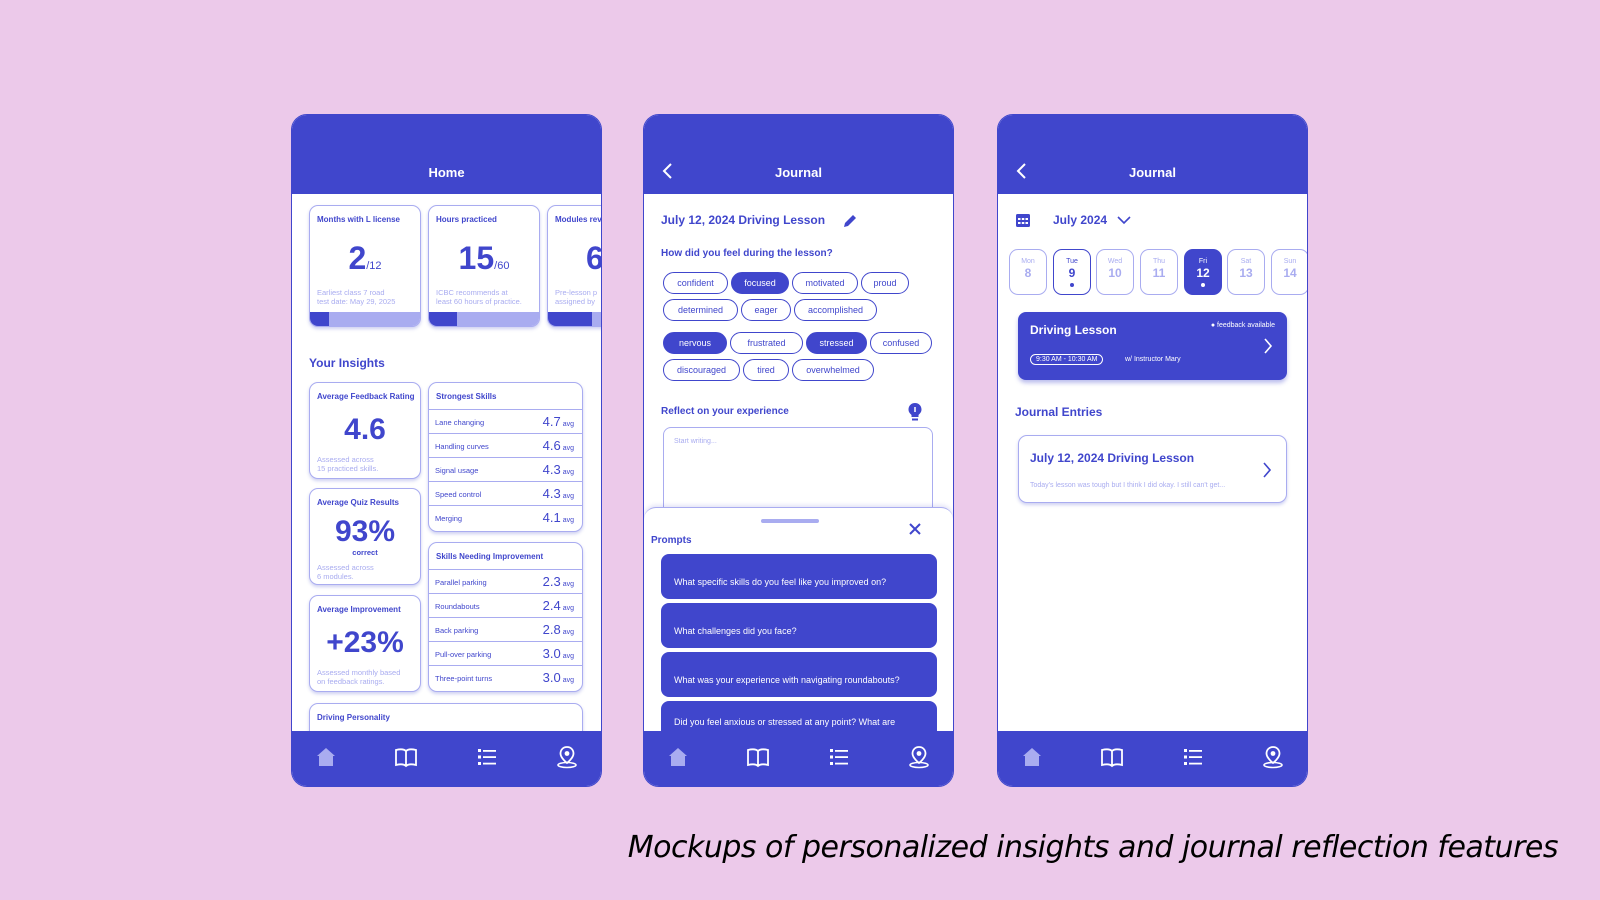 The image size is (1600, 900). Describe the element at coordinates (1080, 220) in the screenshot. I see `month-selector: July 2024` at that location.